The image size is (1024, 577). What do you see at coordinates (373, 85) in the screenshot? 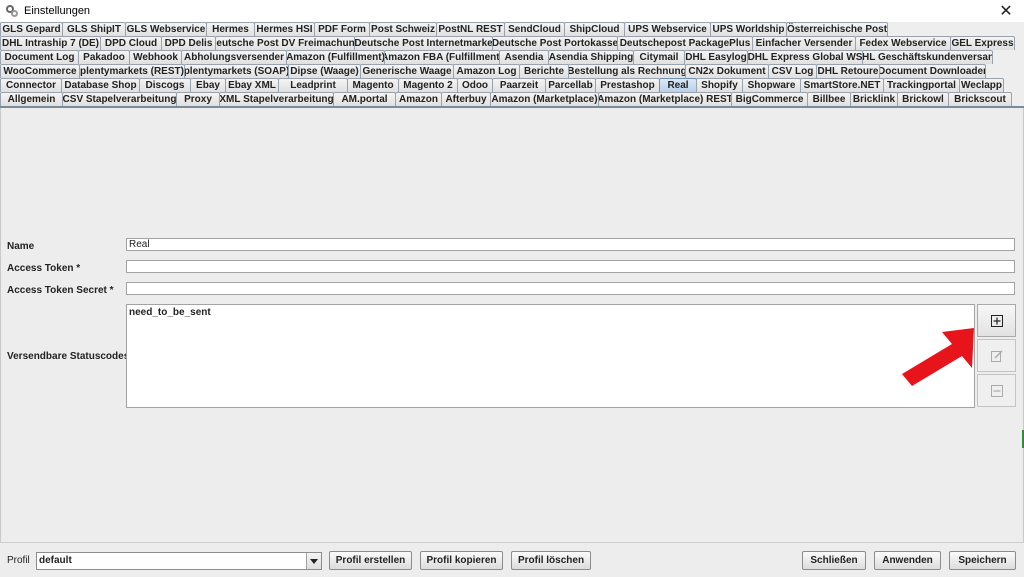
I see `tab-magento: Magento` at bounding box center [373, 85].